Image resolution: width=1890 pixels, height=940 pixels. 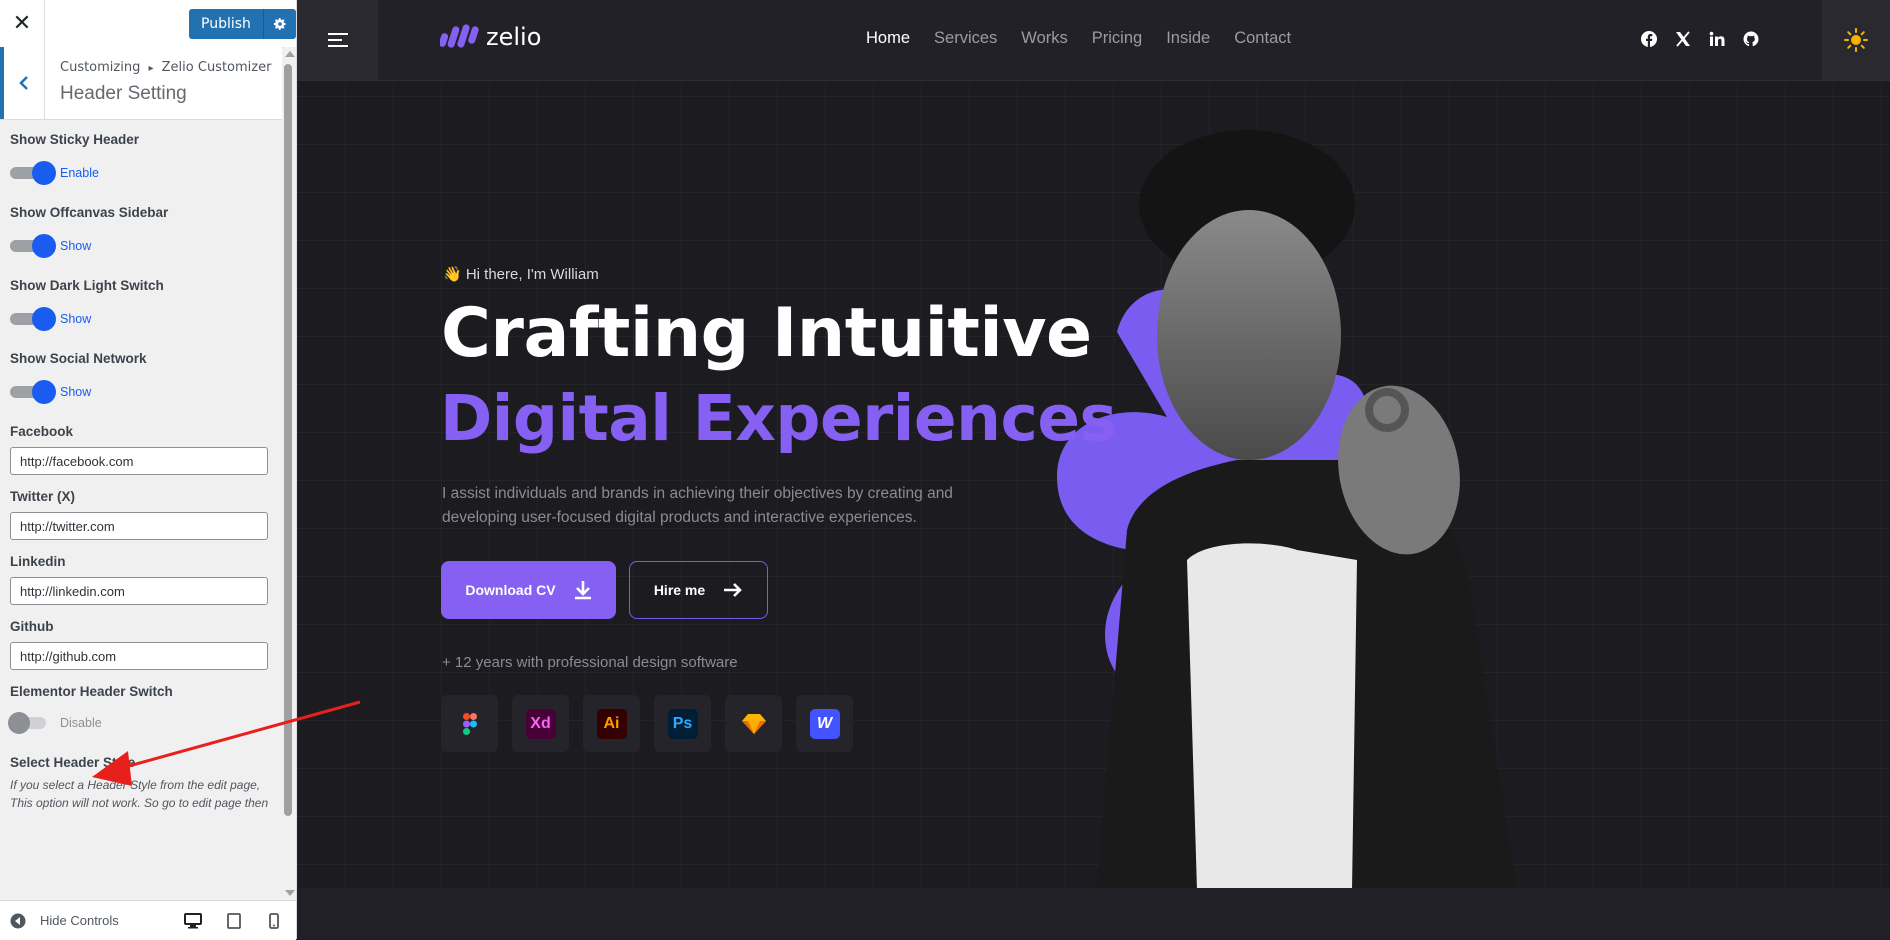 I want to click on twitter-url-input: http://twitter.com, so click(x=139, y=526).